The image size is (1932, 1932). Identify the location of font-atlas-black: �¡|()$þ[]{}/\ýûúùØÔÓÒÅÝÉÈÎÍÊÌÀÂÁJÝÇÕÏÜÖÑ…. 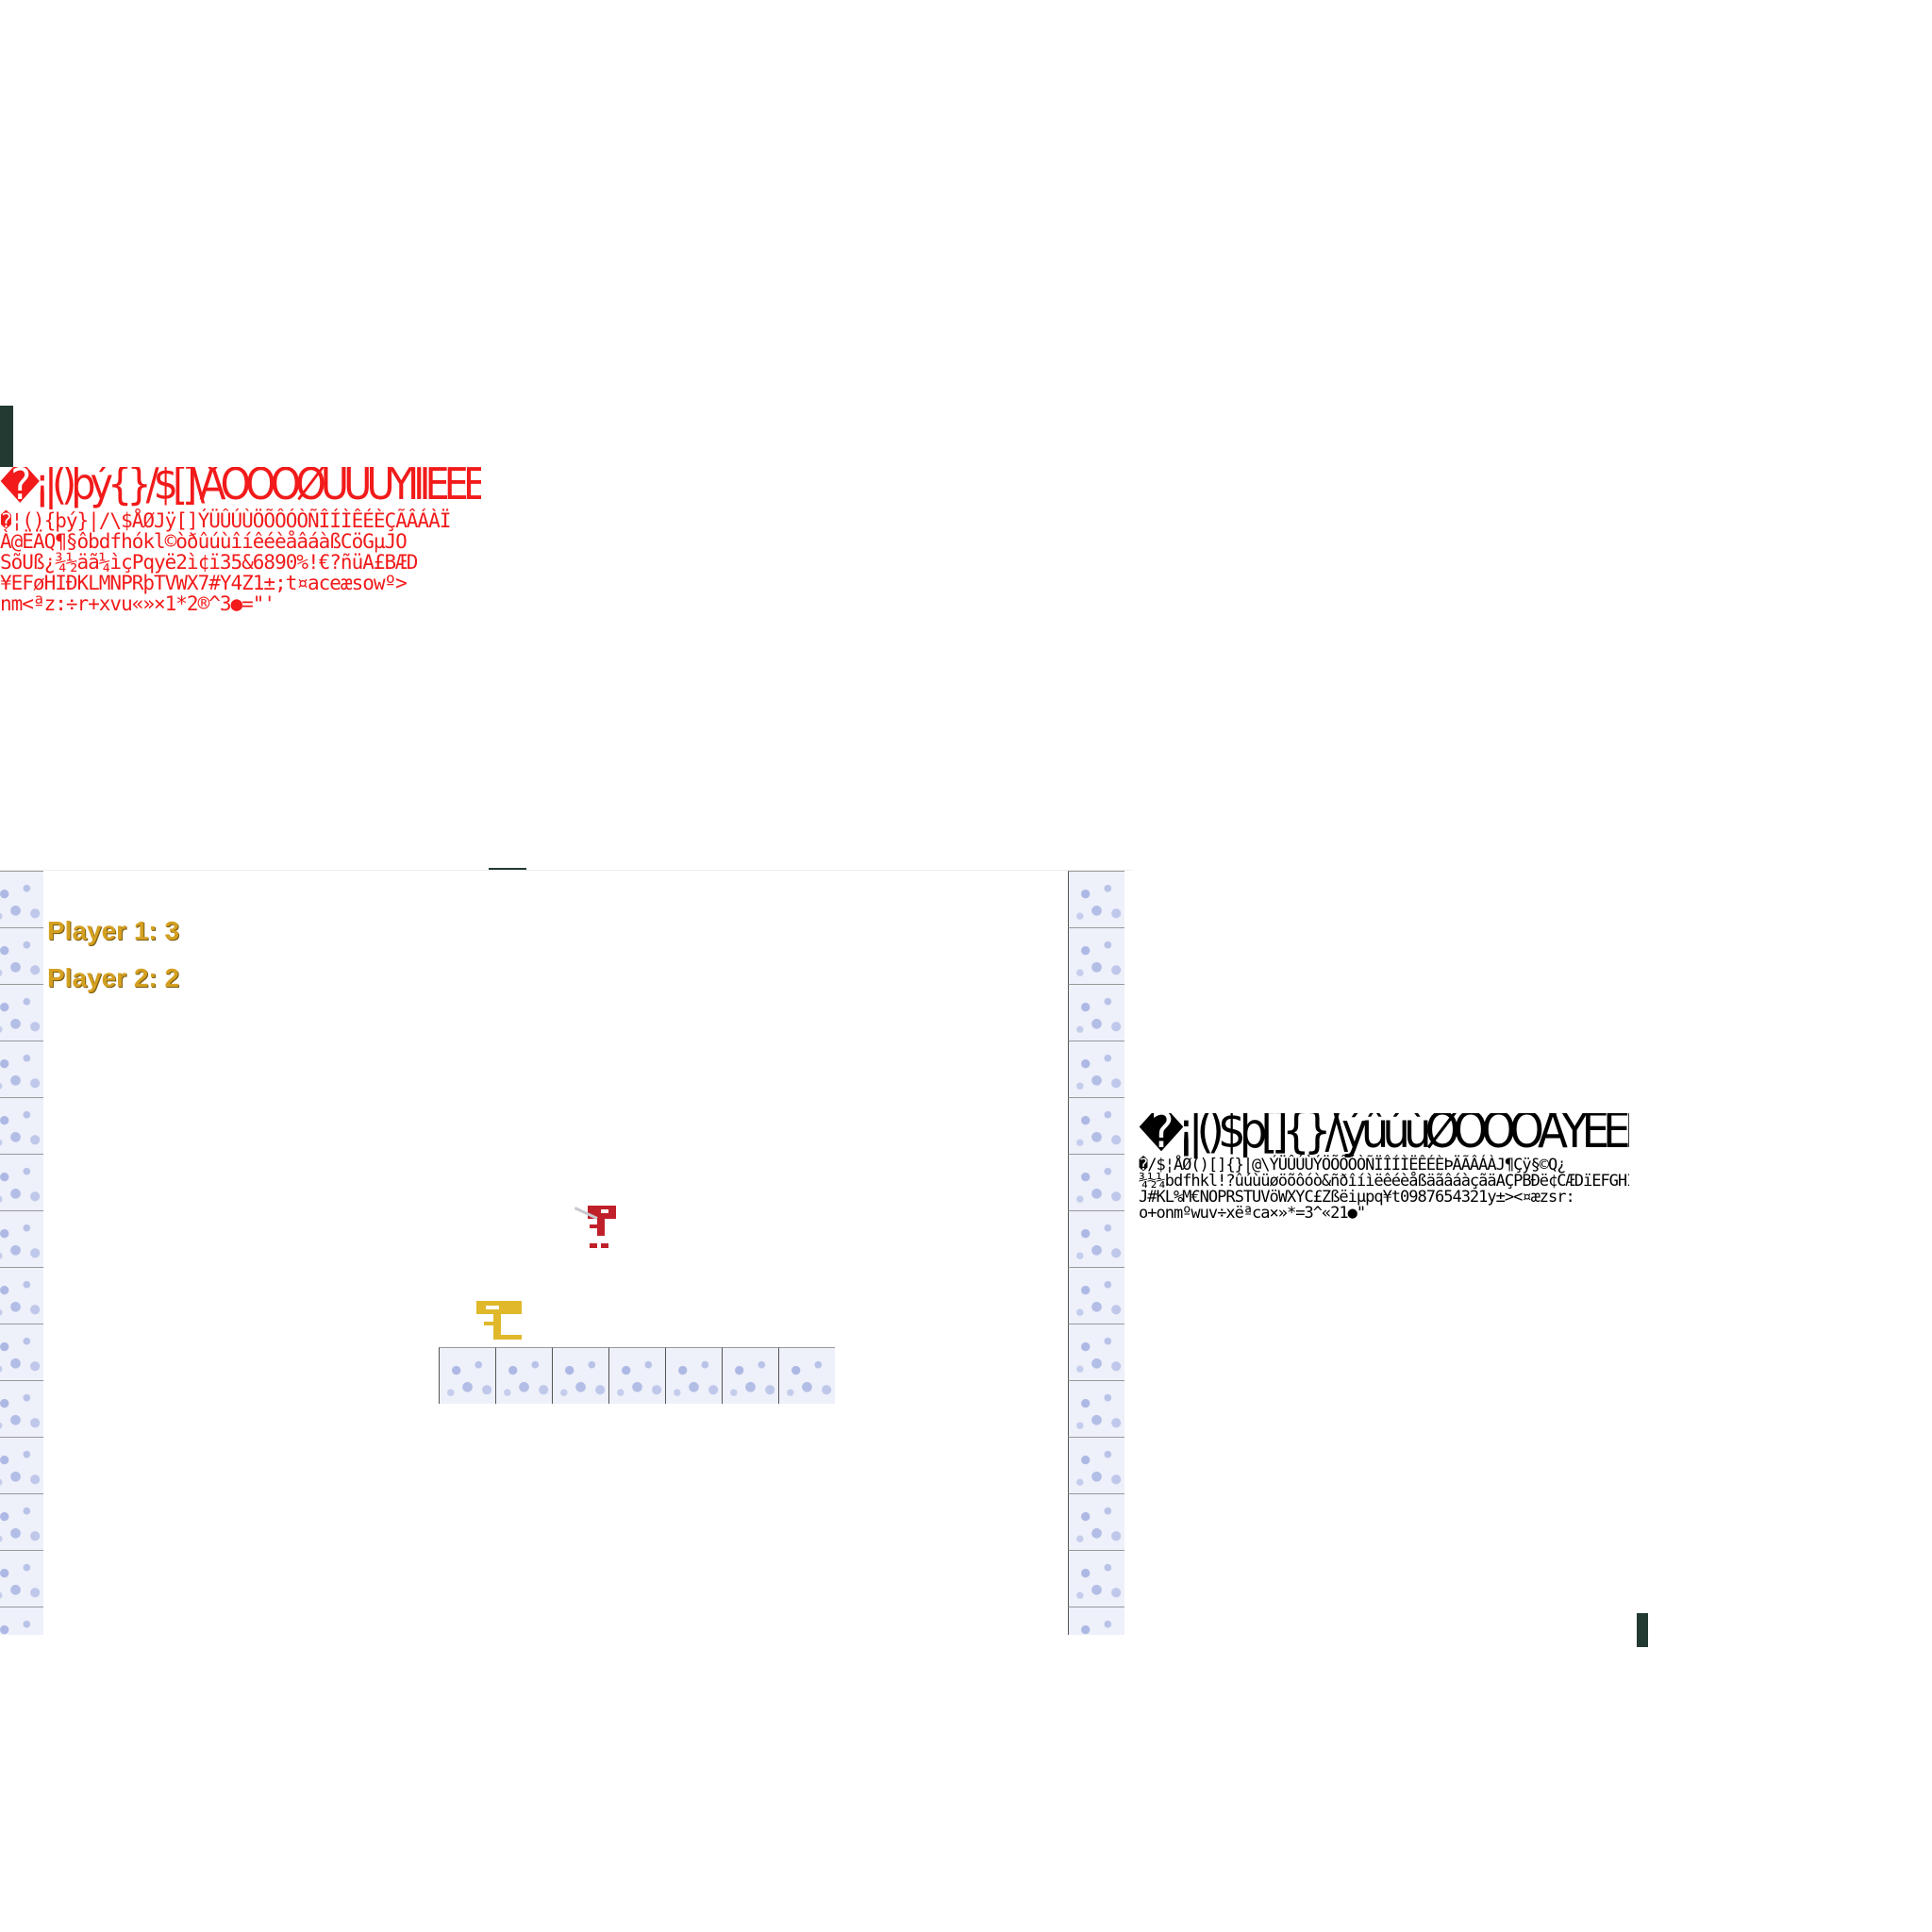
(1384, 1373).